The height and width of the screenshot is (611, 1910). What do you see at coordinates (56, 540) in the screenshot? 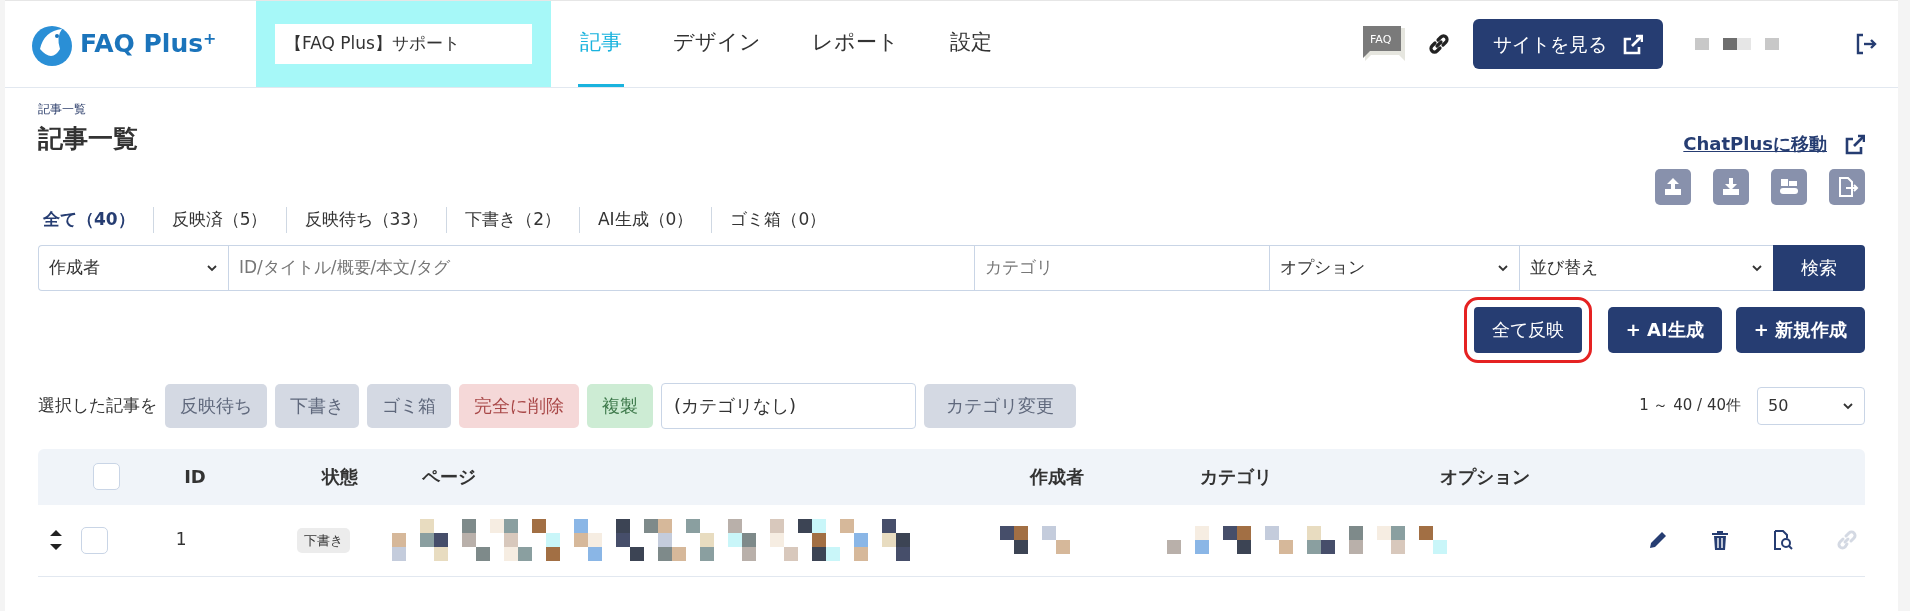
I see `sort-handle-icon` at bounding box center [56, 540].